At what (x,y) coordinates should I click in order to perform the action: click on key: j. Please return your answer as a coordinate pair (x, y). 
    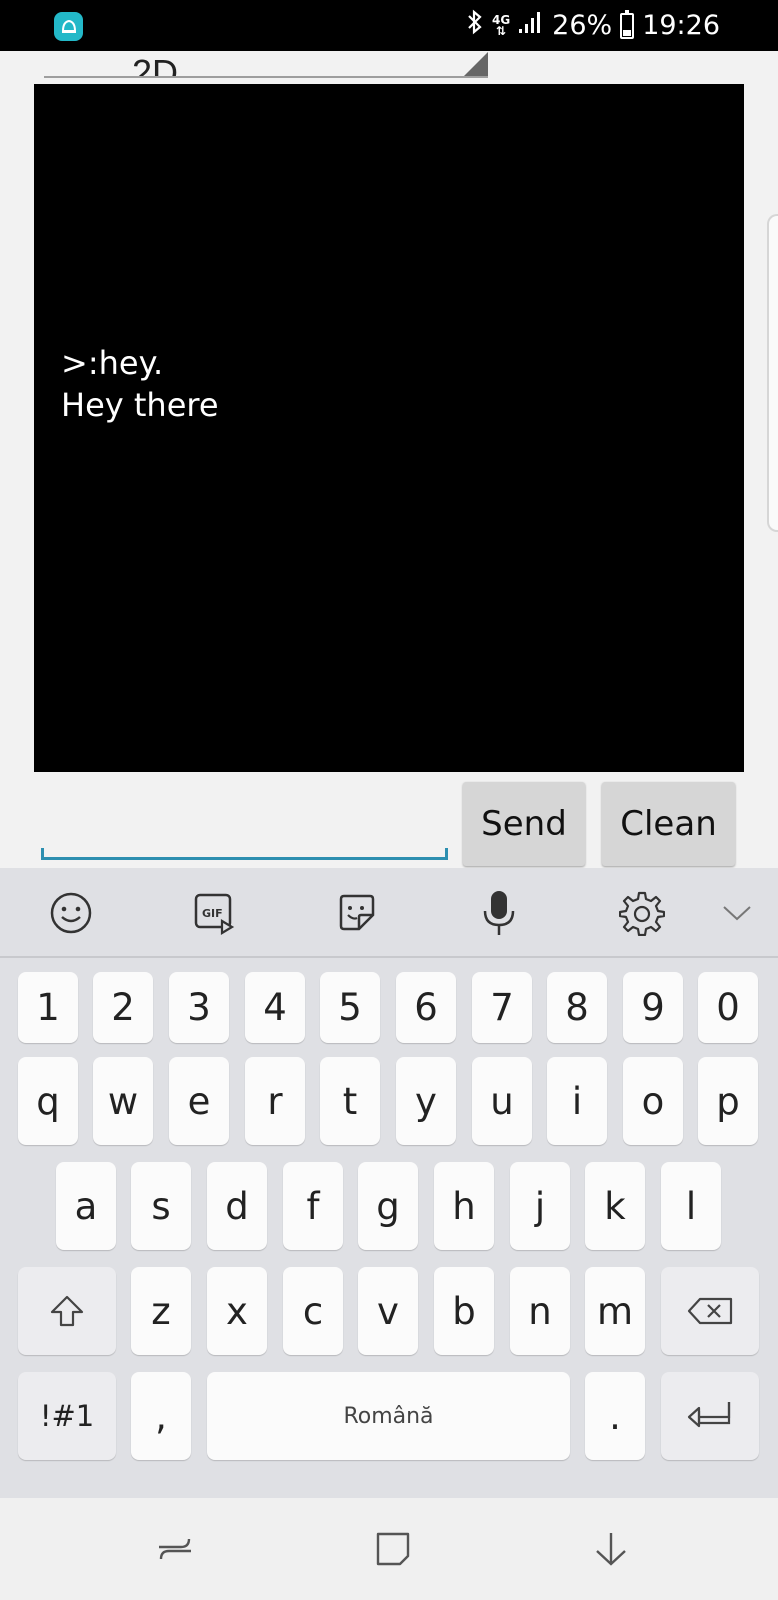
    Looking at the image, I should click on (540, 1206).